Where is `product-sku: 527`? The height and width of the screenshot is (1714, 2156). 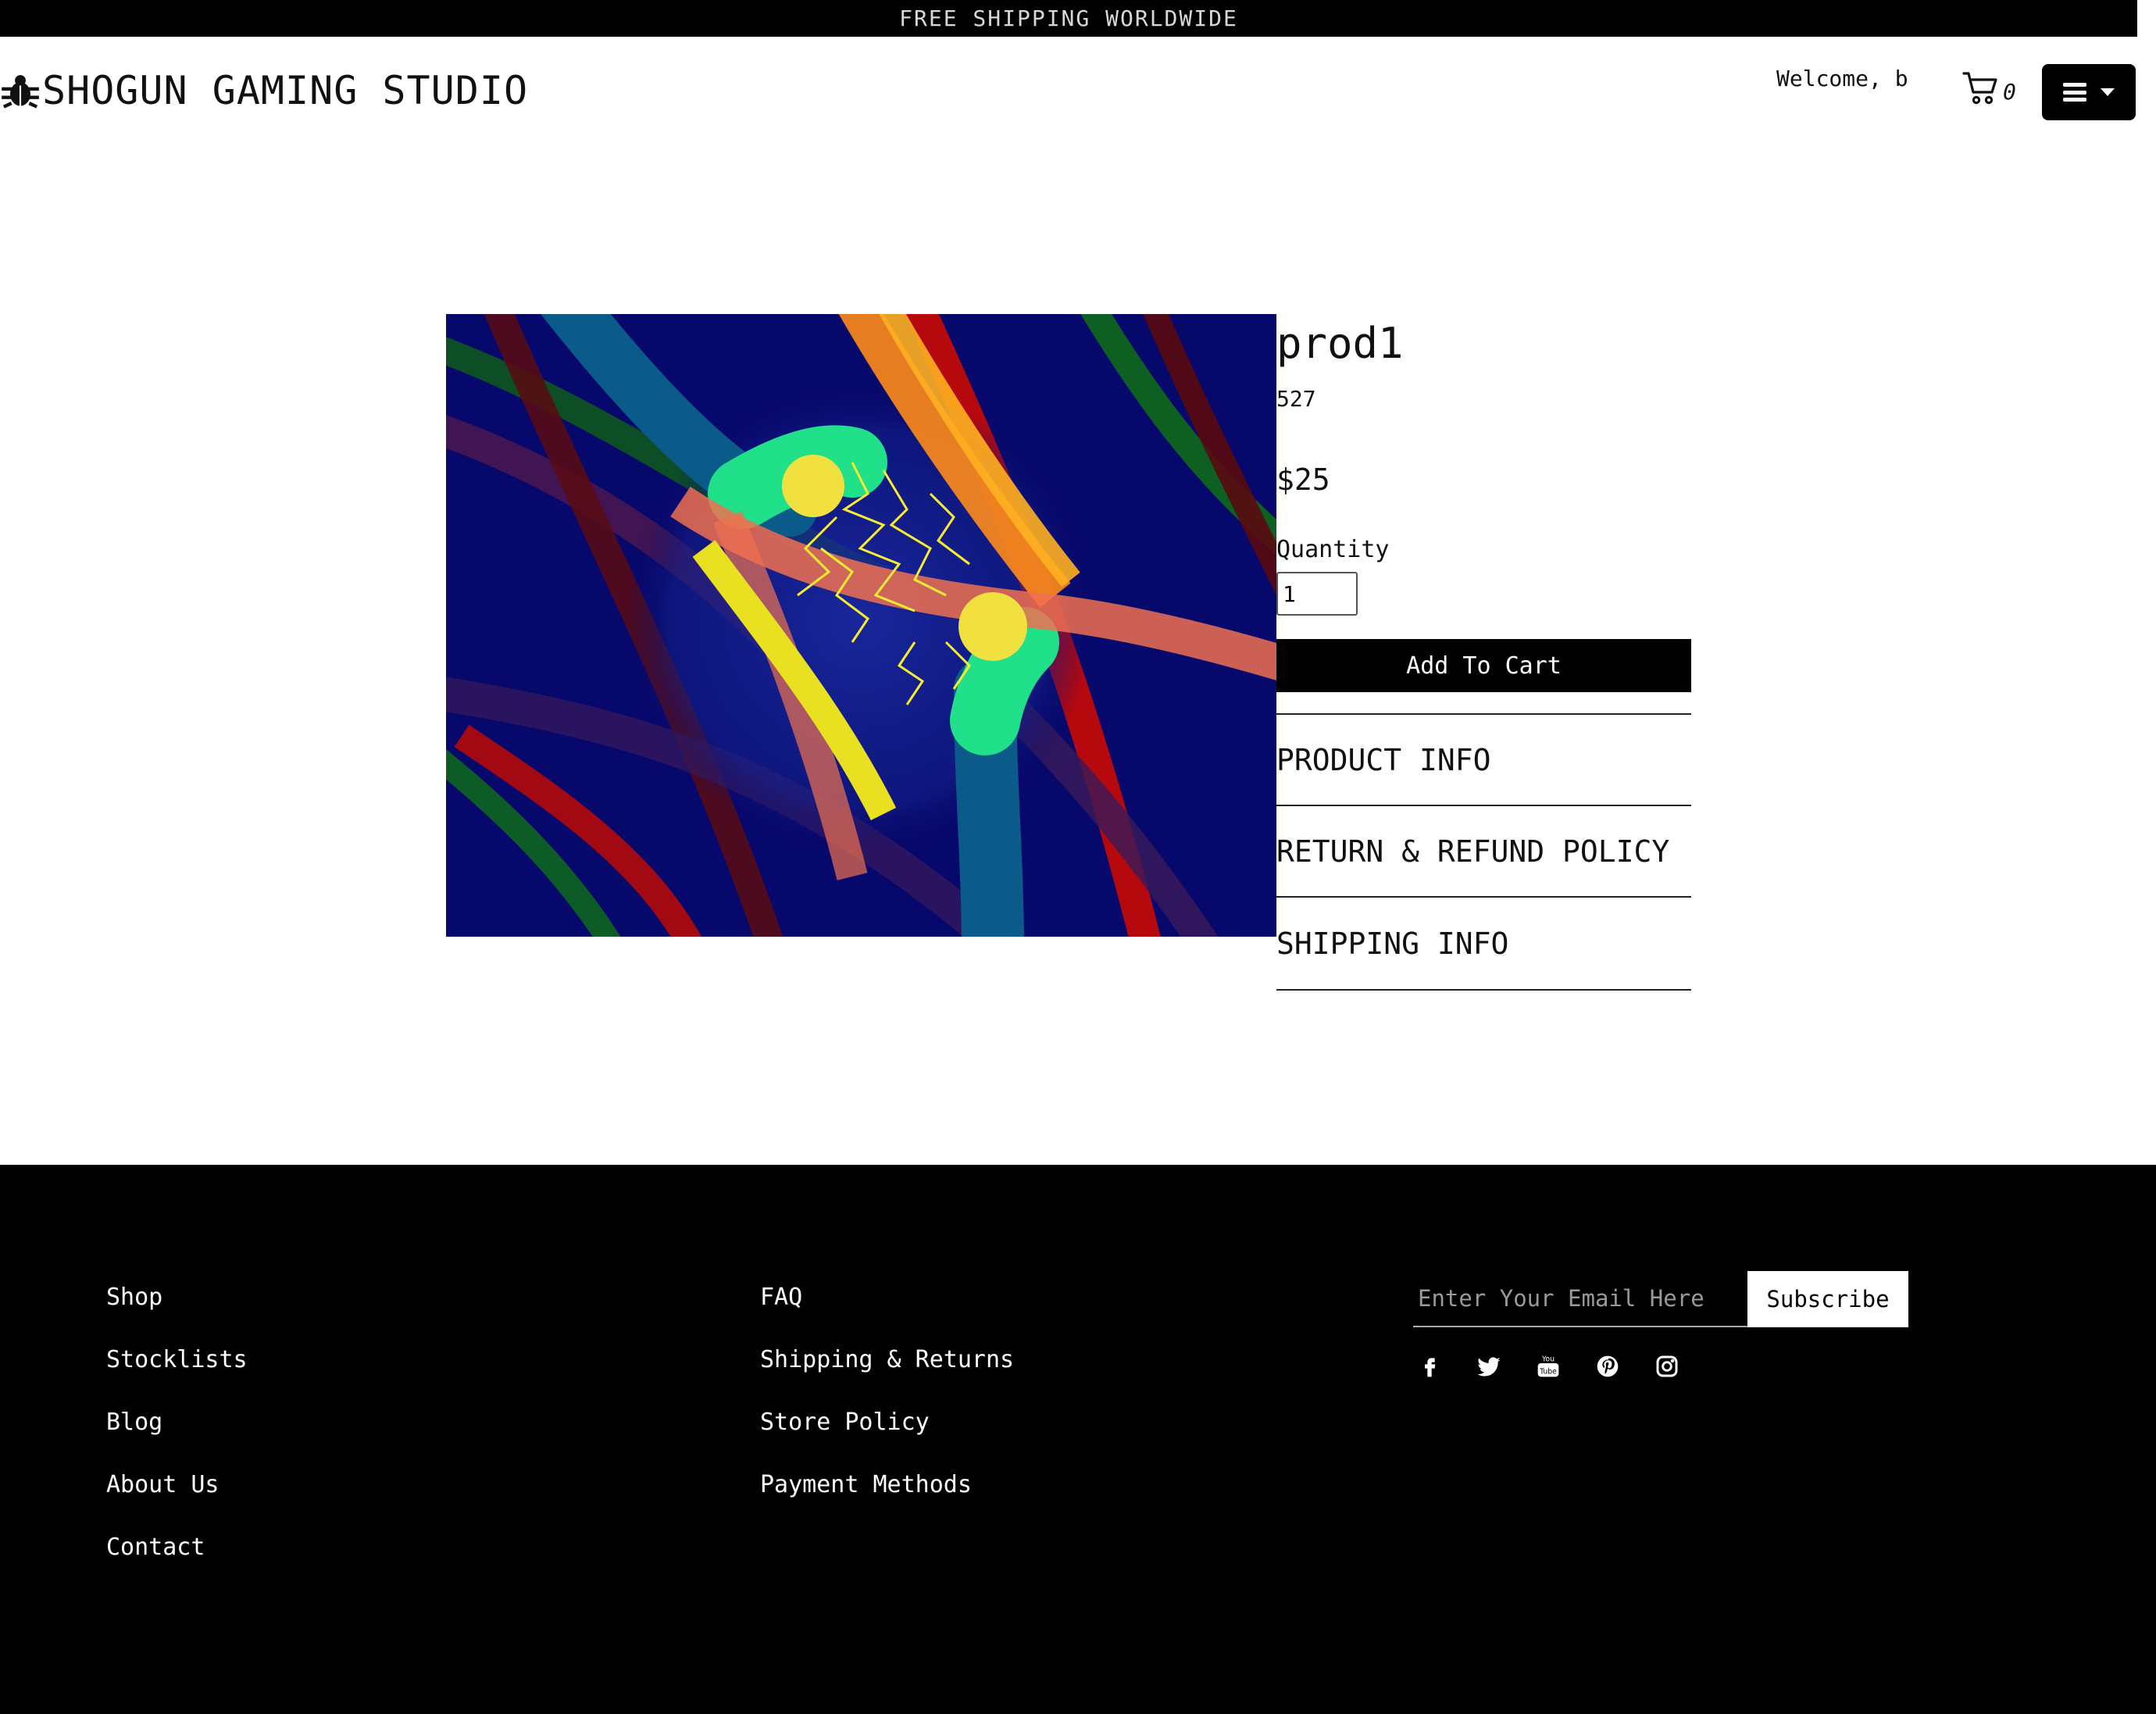 product-sku: 527 is located at coordinates (1296, 399).